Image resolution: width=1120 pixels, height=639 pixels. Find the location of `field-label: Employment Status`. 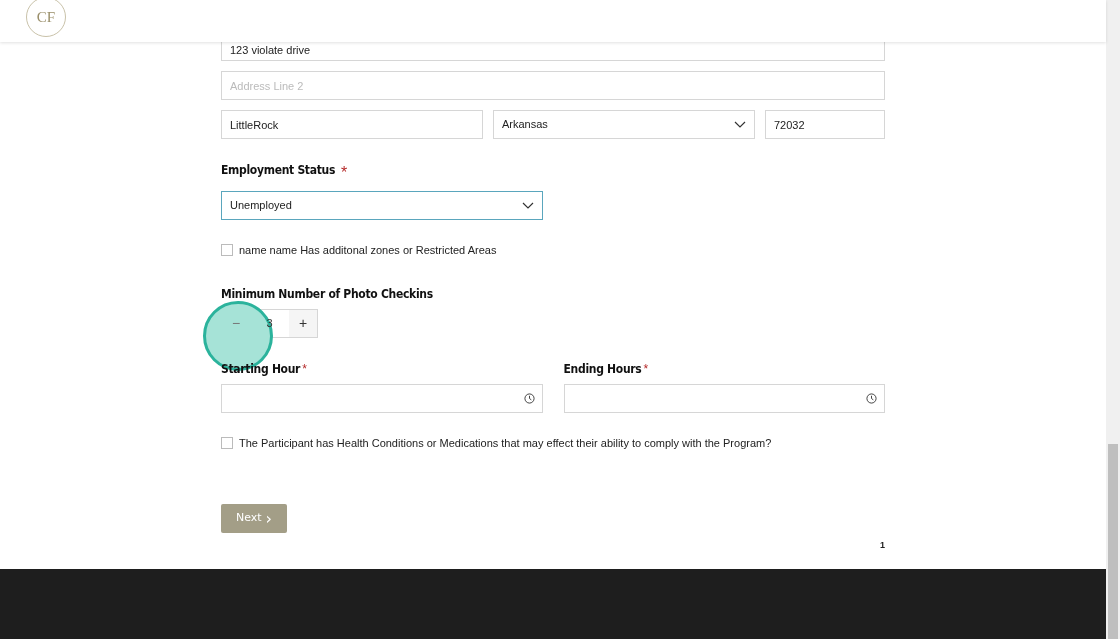

field-label: Employment Status is located at coordinates (278, 170).